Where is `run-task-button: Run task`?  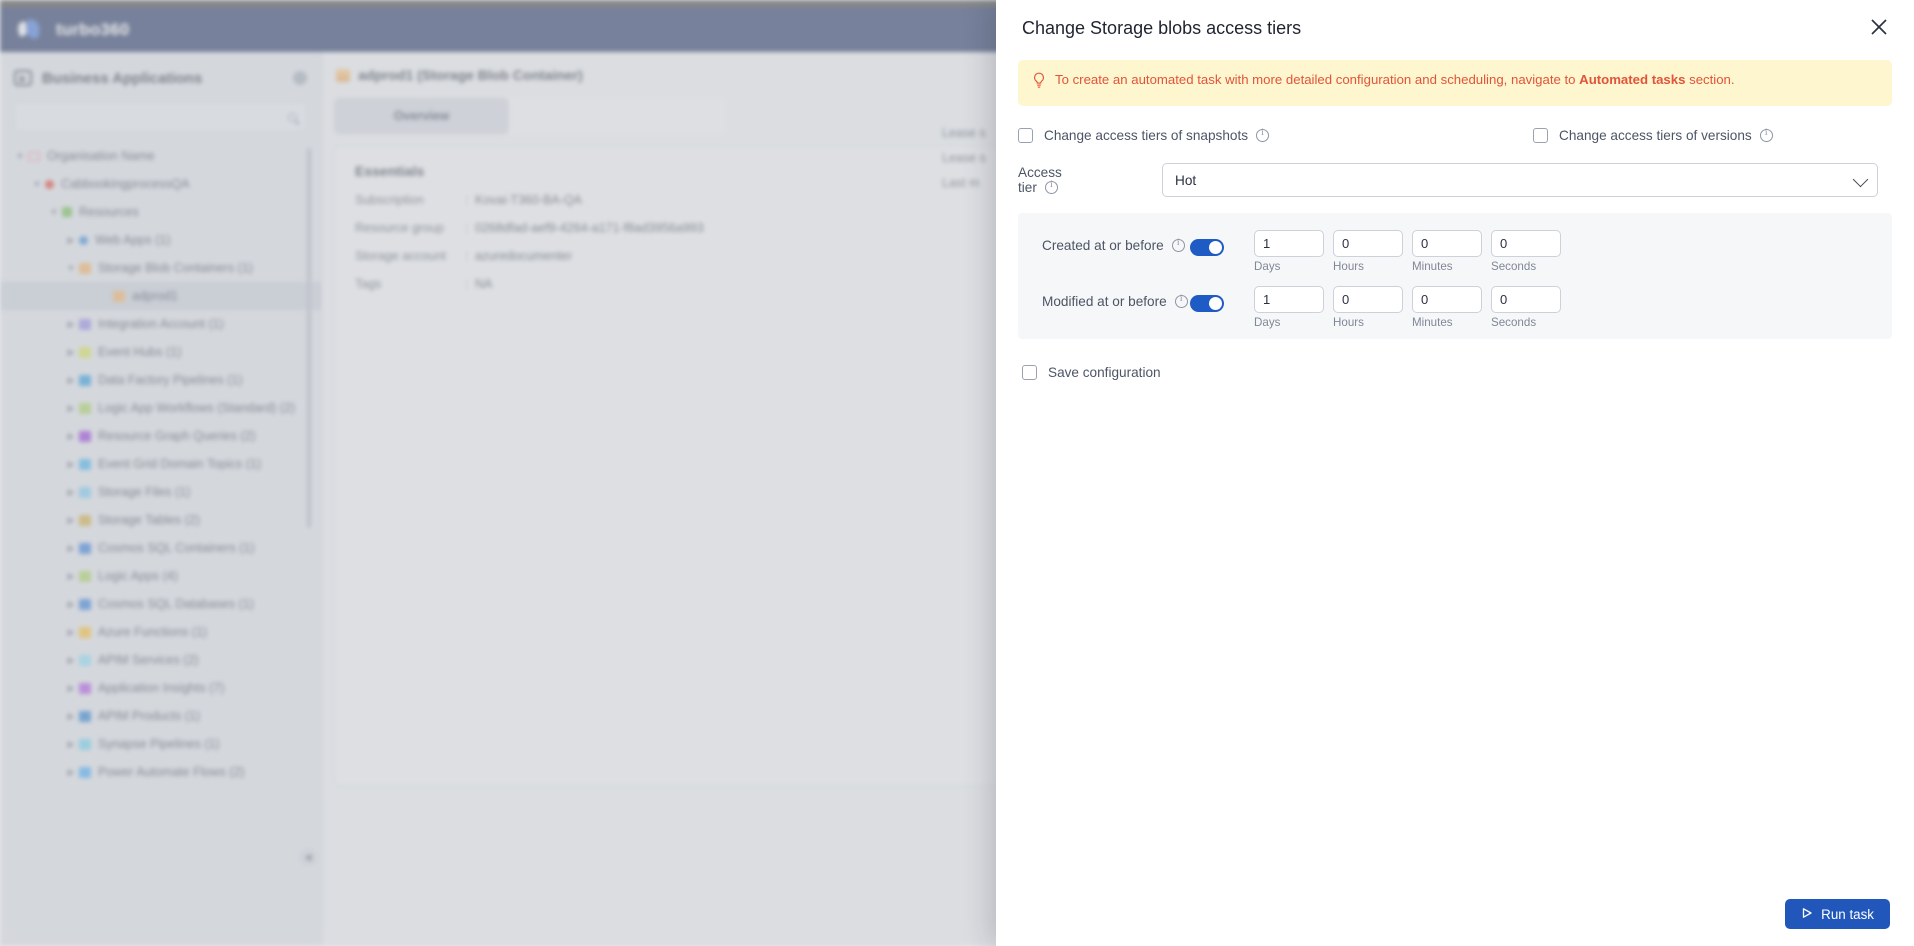
run-task-button: Run task is located at coordinates (1837, 914).